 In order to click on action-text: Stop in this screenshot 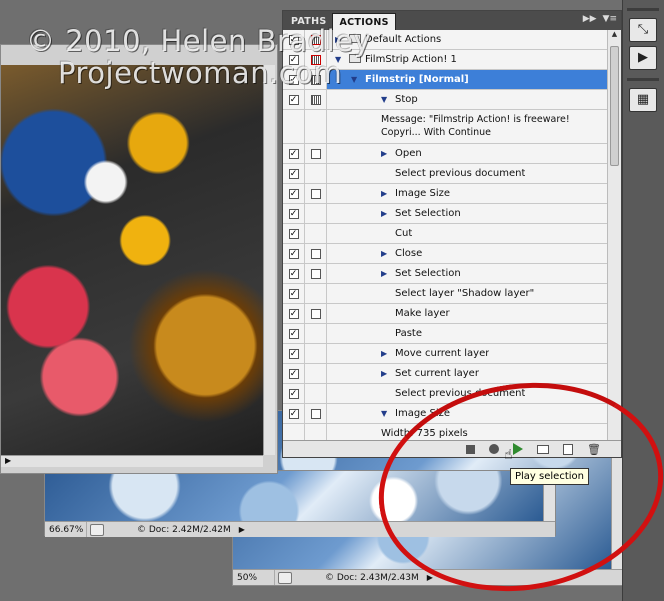, I will do `click(406, 99)`.